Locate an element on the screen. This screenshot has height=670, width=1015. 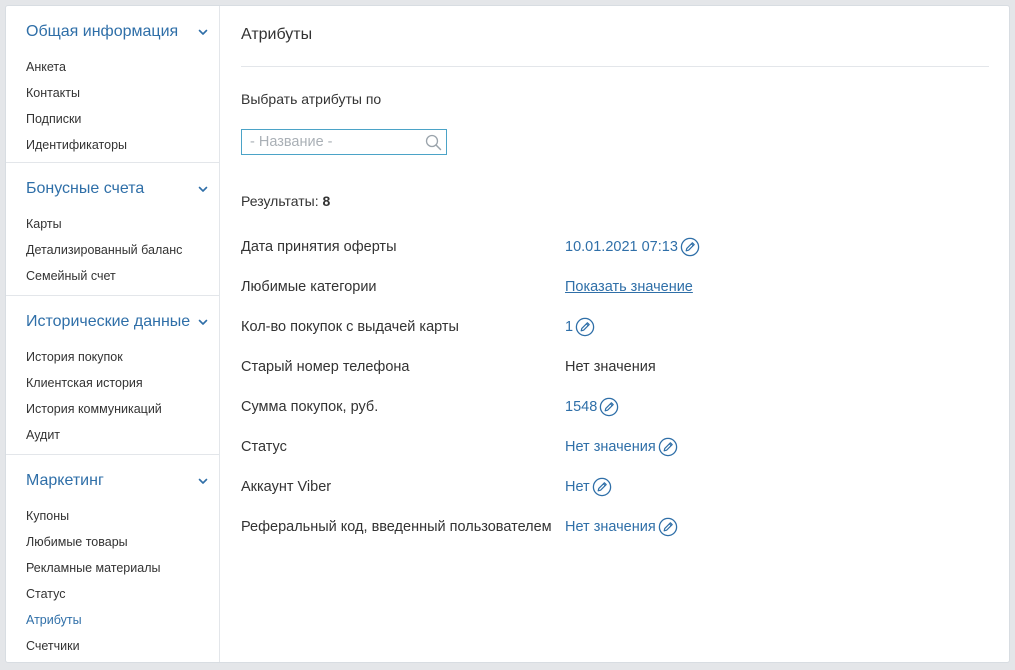
sidebar-section-title: Исторические данные is located at coordinates (108, 321).